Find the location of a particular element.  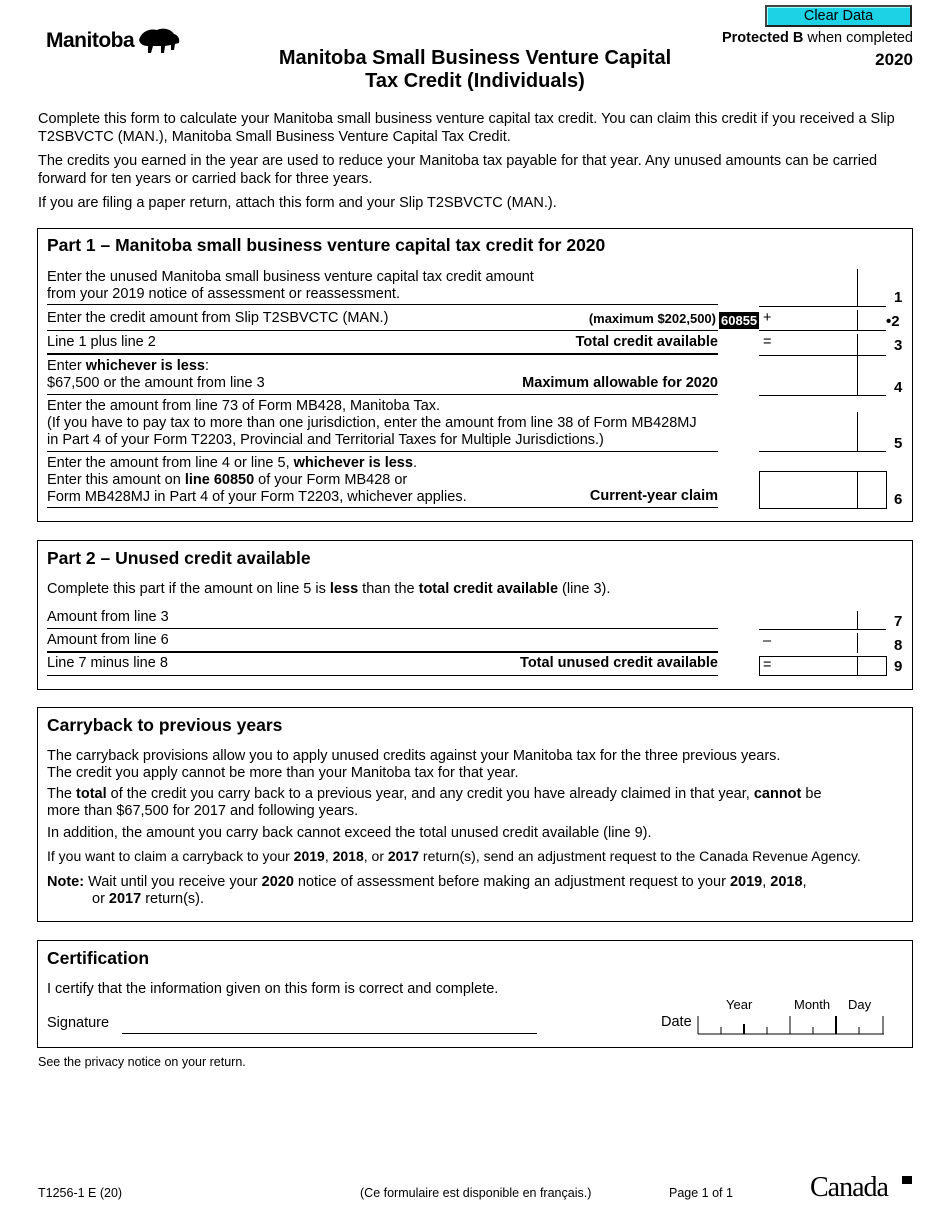

line-9-cents-divider is located at coordinates (857, 666).